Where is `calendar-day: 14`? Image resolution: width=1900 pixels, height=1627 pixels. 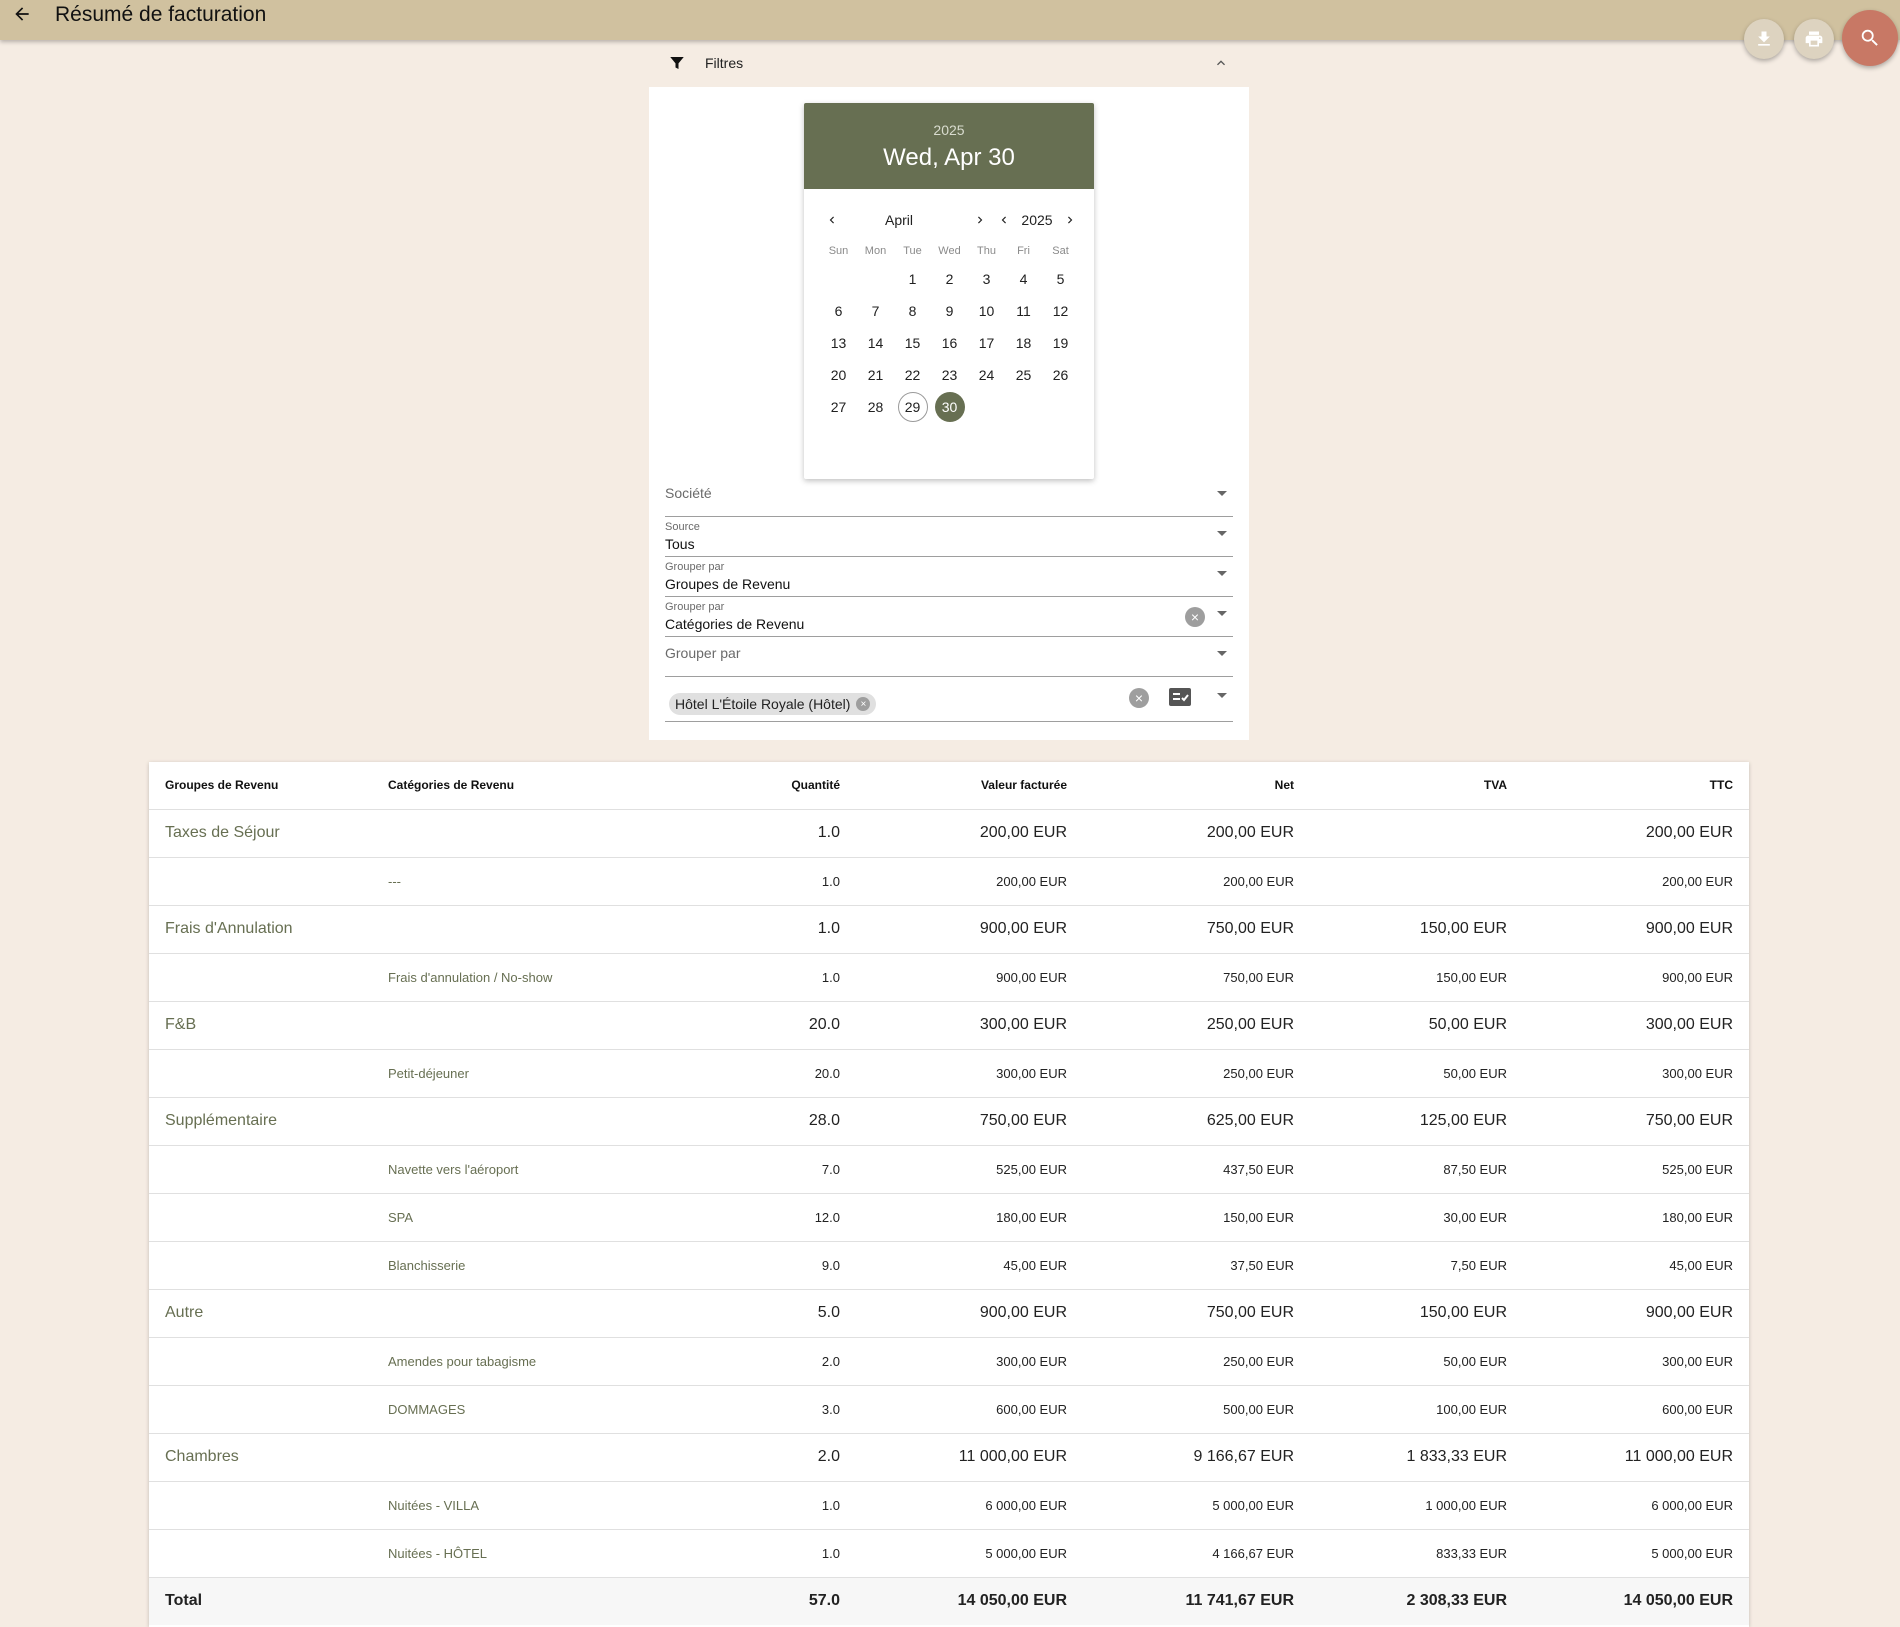 calendar-day: 14 is located at coordinates (875, 343).